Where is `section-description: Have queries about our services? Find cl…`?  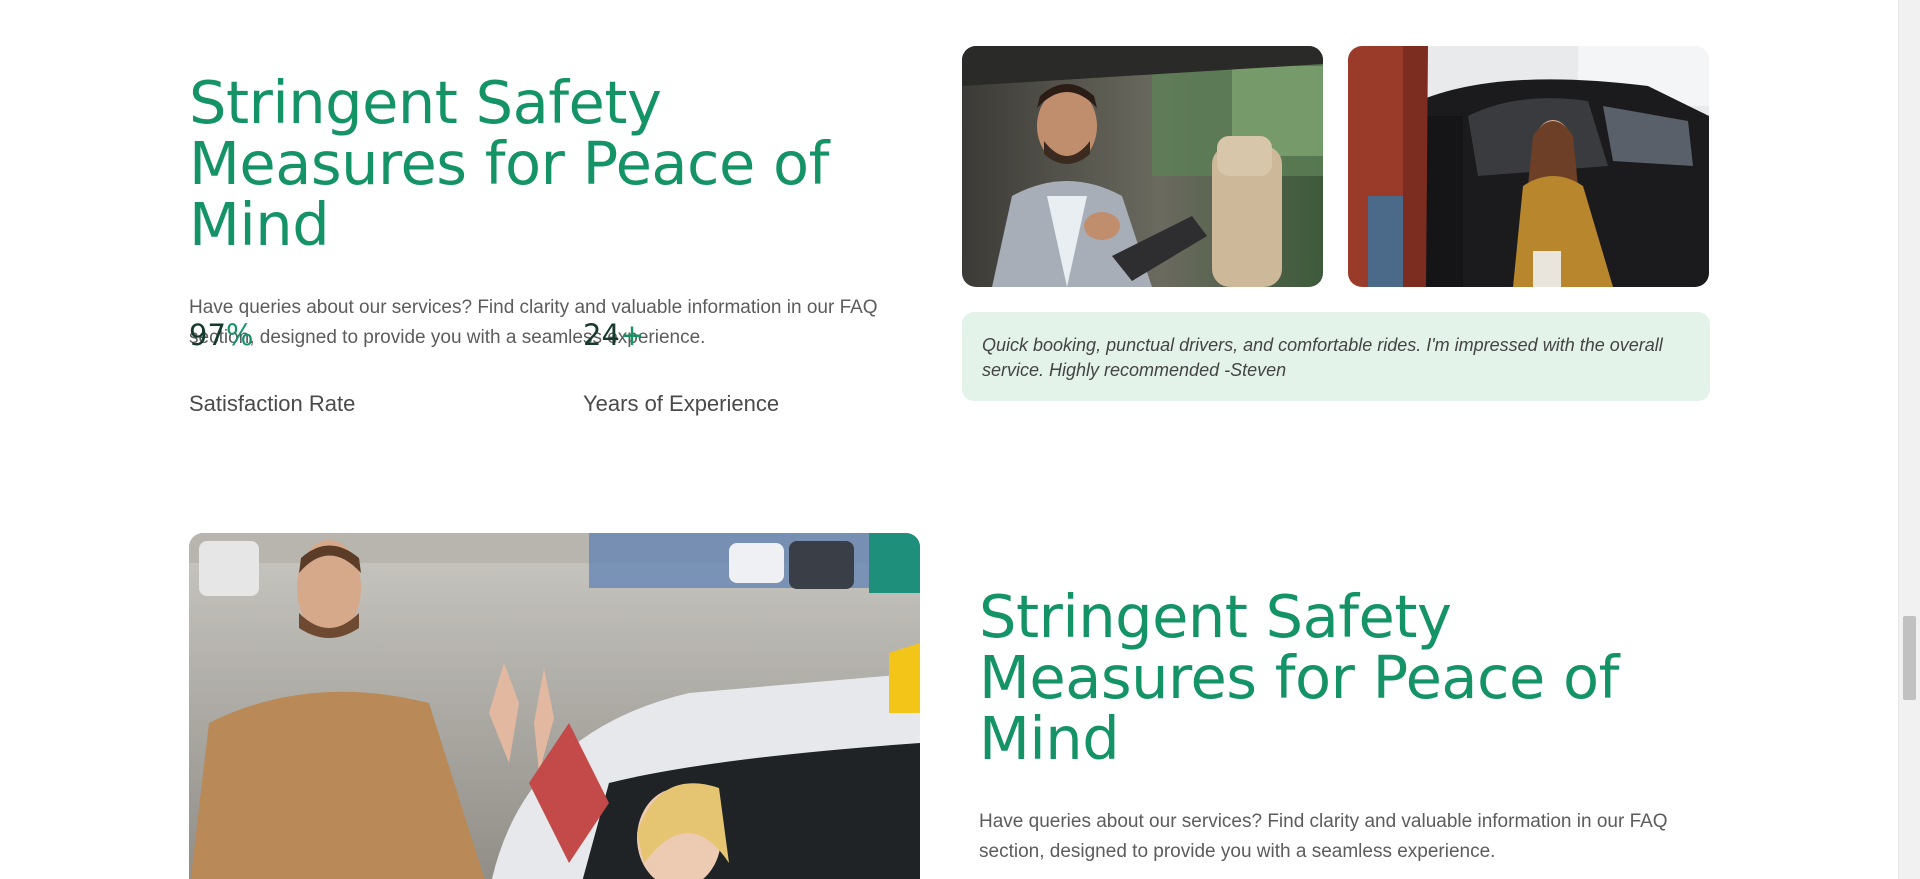
section-description: Have queries about our services? Find cl… is located at coordinates (1323, 836).